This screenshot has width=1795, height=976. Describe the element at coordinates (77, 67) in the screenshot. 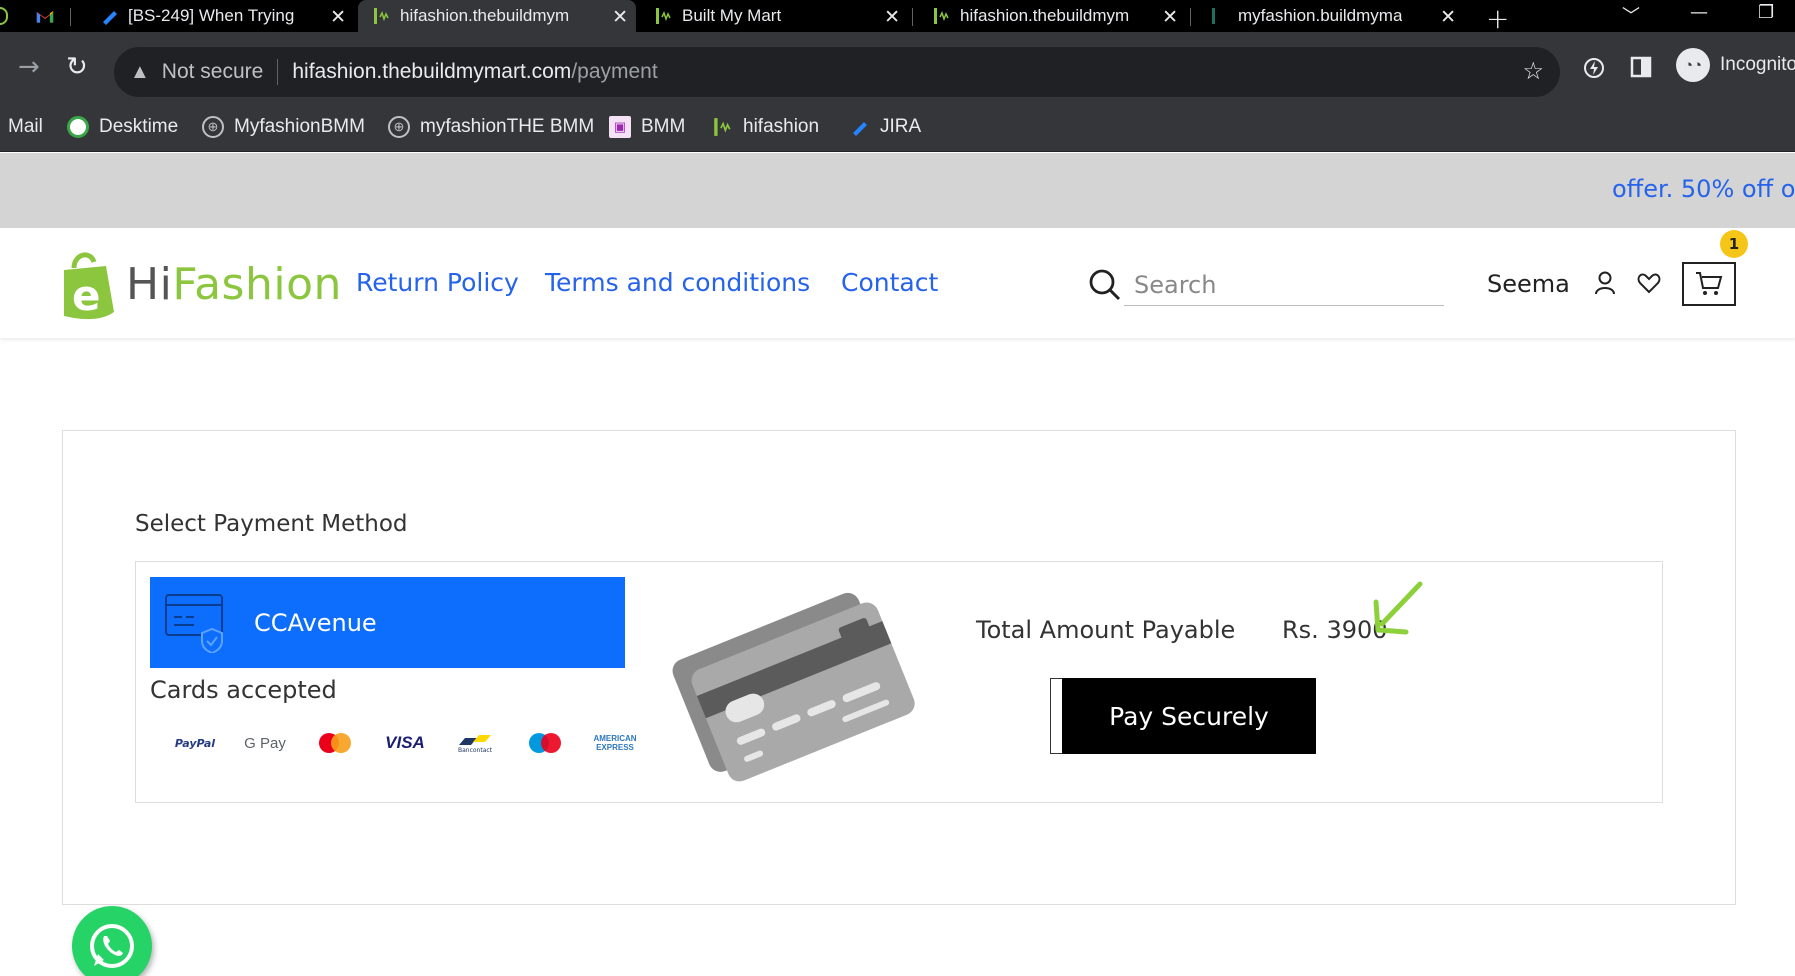

I see `reload-icon: ↻` at that location.